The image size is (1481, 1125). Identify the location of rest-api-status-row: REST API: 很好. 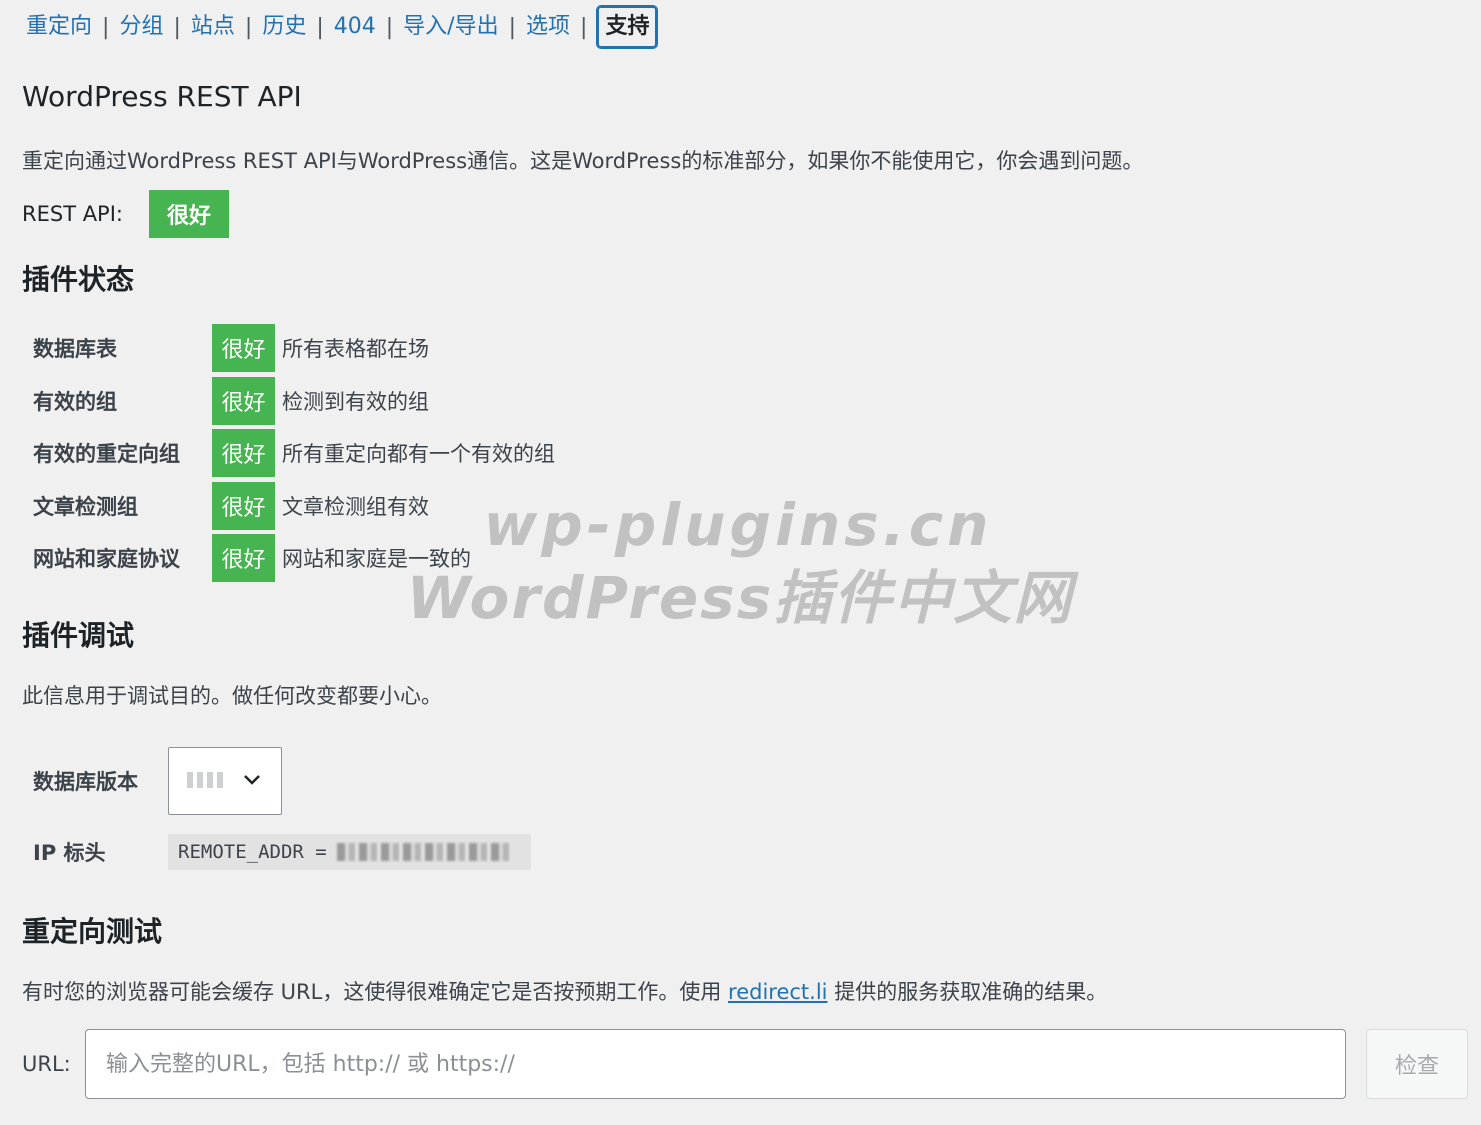
(125, 214).